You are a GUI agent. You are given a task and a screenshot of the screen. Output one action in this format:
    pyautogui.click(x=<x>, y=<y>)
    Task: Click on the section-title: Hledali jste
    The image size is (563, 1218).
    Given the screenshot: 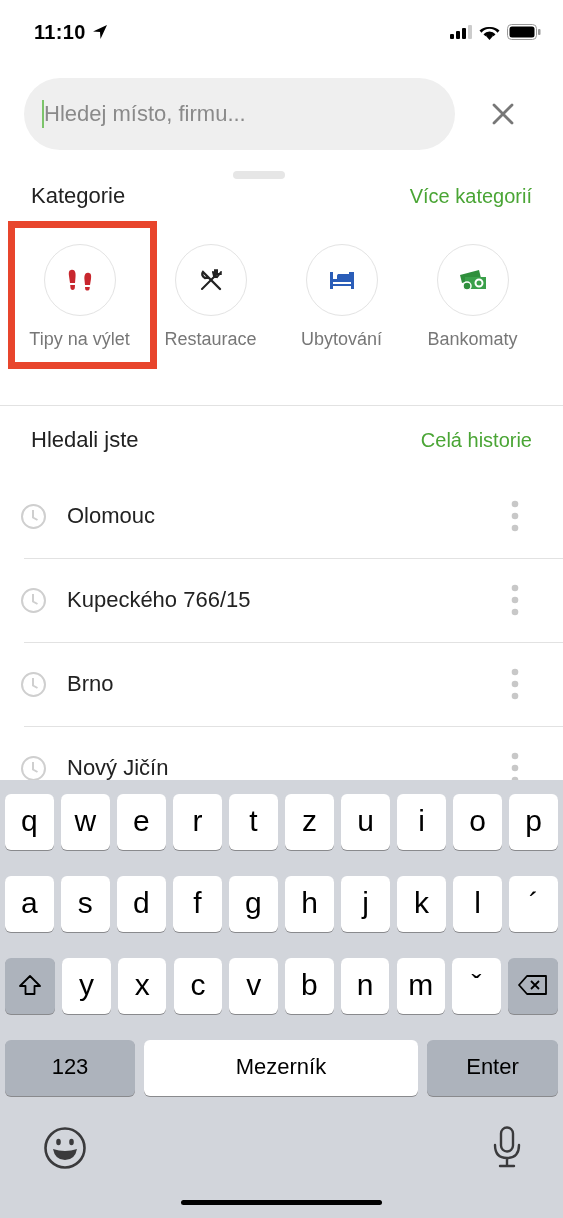 What is the action you would take?
    pyautogui.click(x=85, y=440)
    